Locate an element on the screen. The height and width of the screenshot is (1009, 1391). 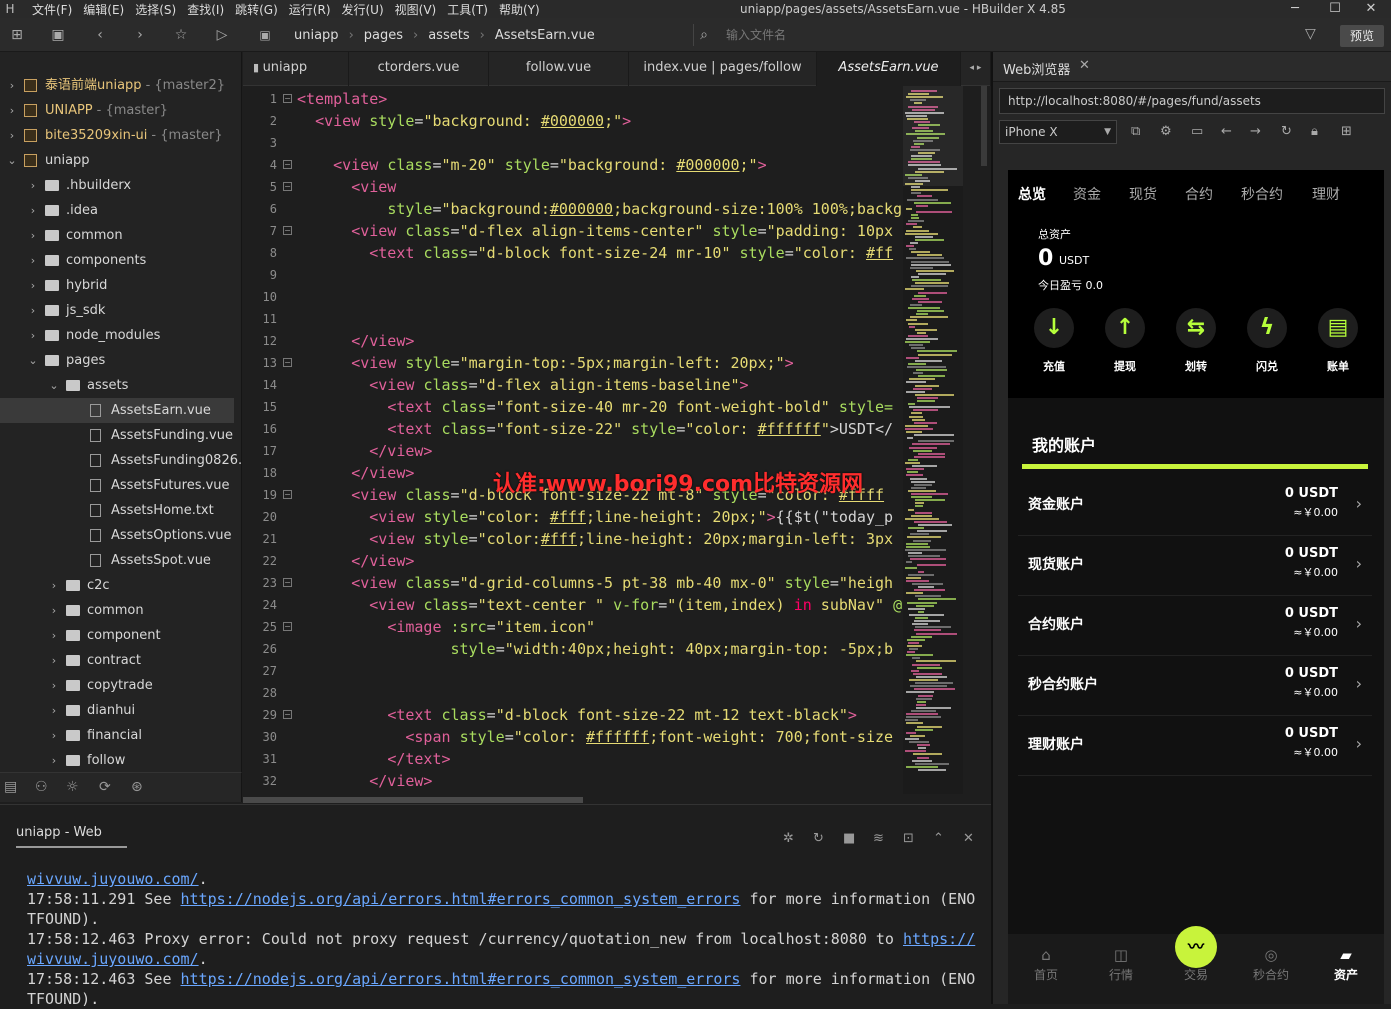
tree-item: › components is located at coordinates (117, 260).